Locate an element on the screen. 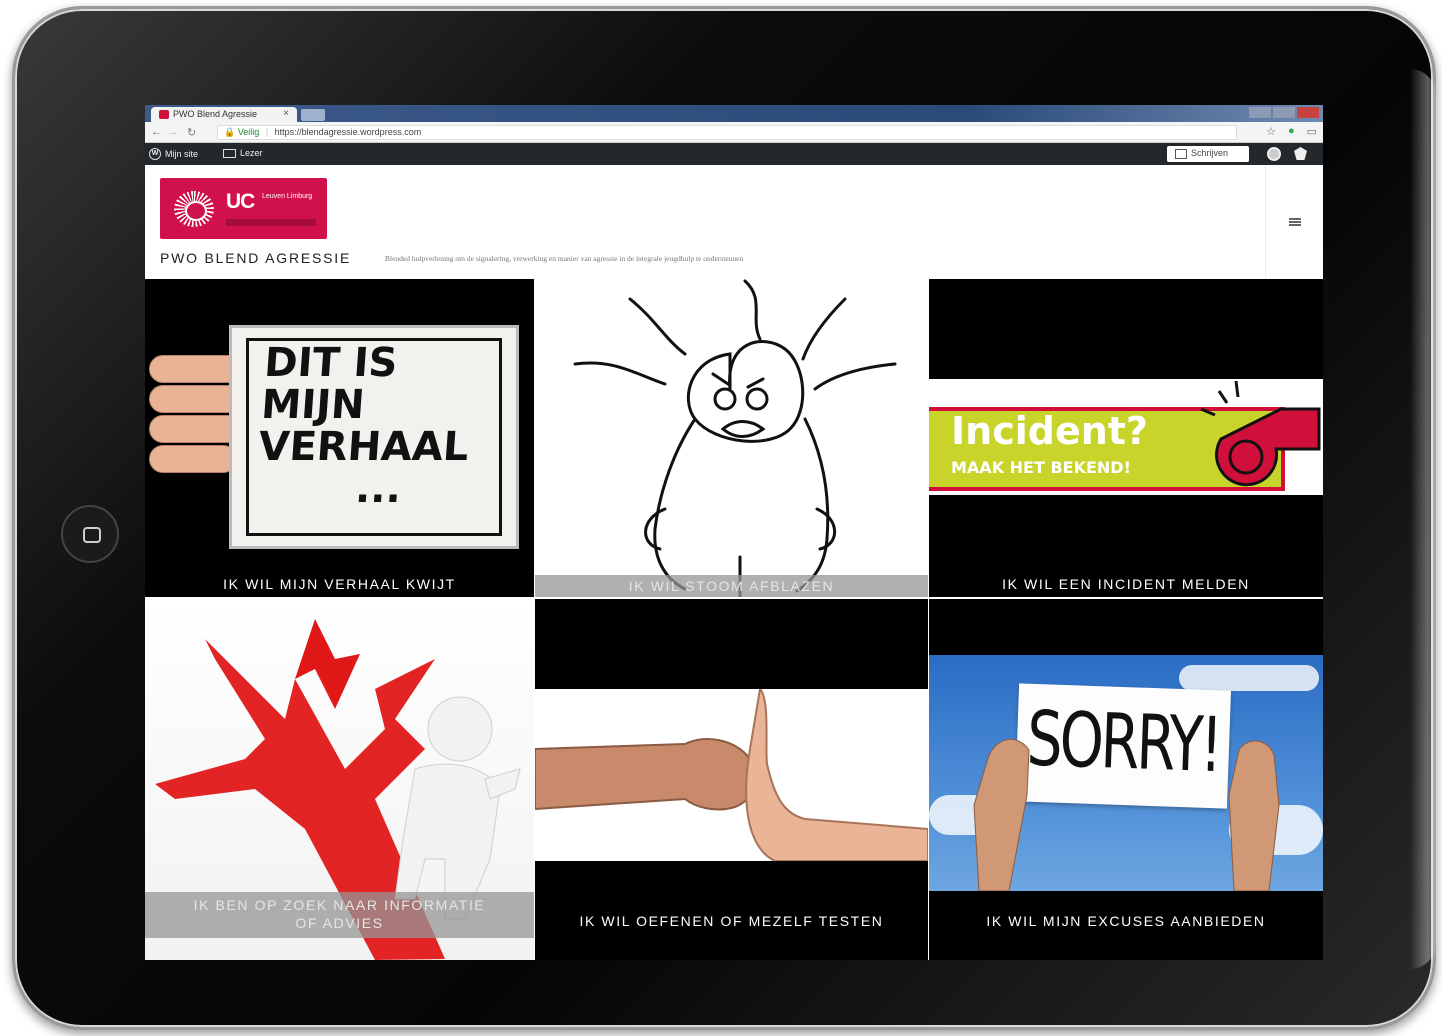 The height and width of the screenshot is (1036, 1442). tile-label: IK WIL EEN INCIDENT MELDEN is located at coordinates (1126, 584).